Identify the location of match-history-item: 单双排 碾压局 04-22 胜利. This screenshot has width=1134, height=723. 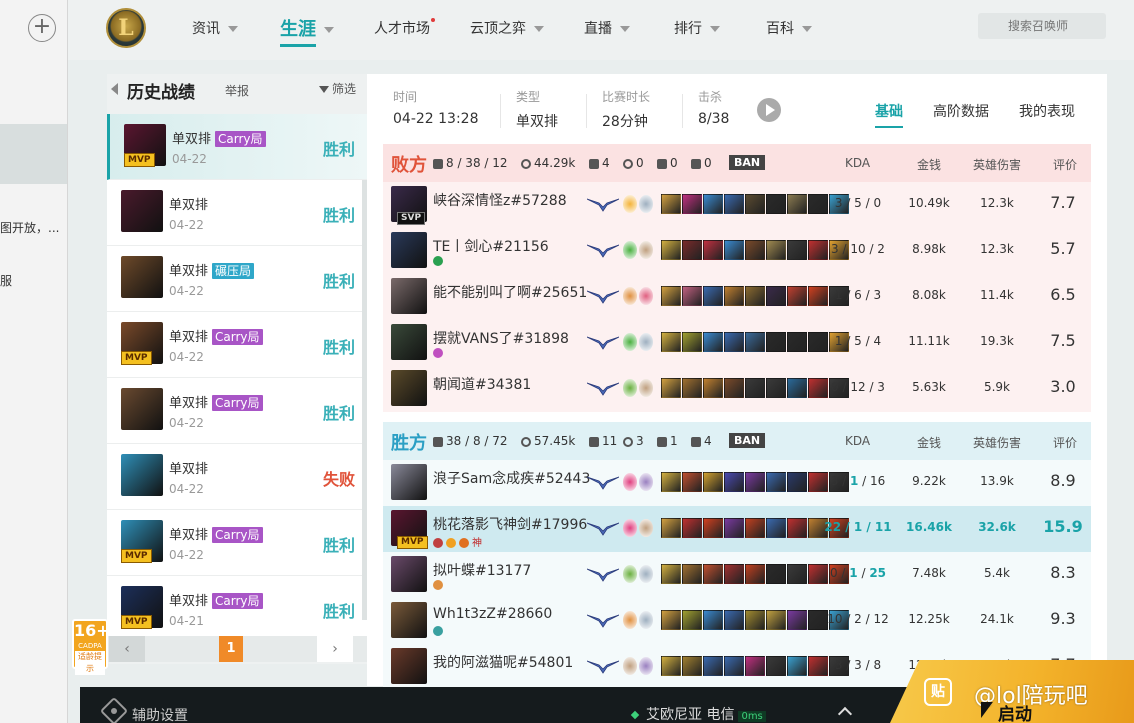
(237, 279).